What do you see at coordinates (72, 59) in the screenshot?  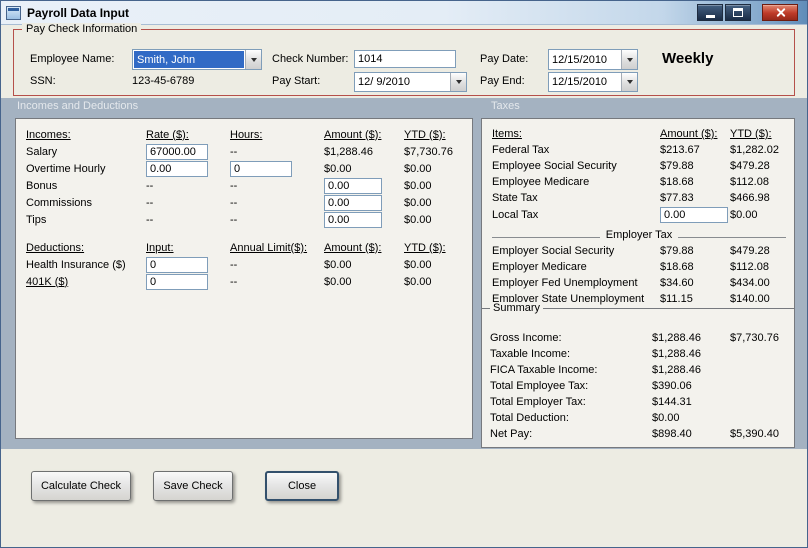 I see `employee-name-label: Employee Name:` at bounding box center [72, 59].